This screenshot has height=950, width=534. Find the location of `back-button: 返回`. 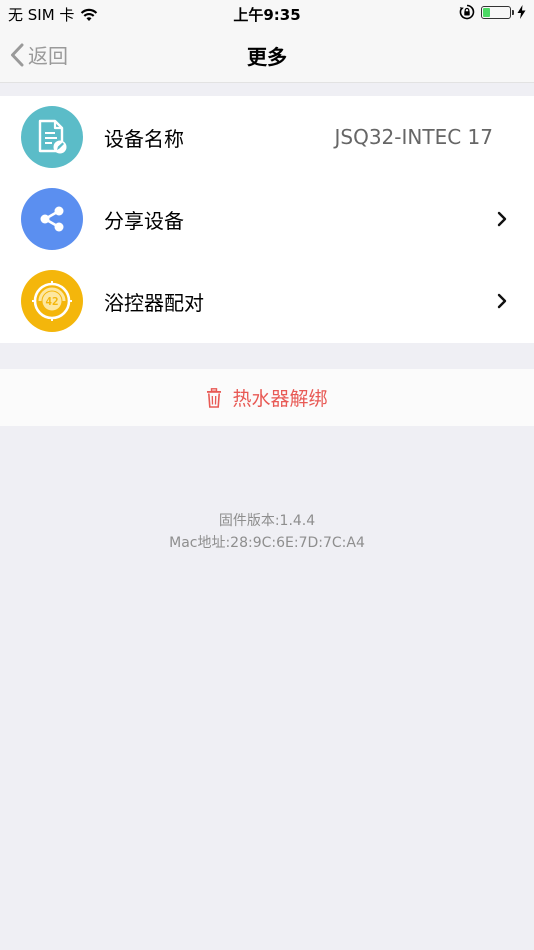

back-button: 返回 is located at coordinates (39, 54).